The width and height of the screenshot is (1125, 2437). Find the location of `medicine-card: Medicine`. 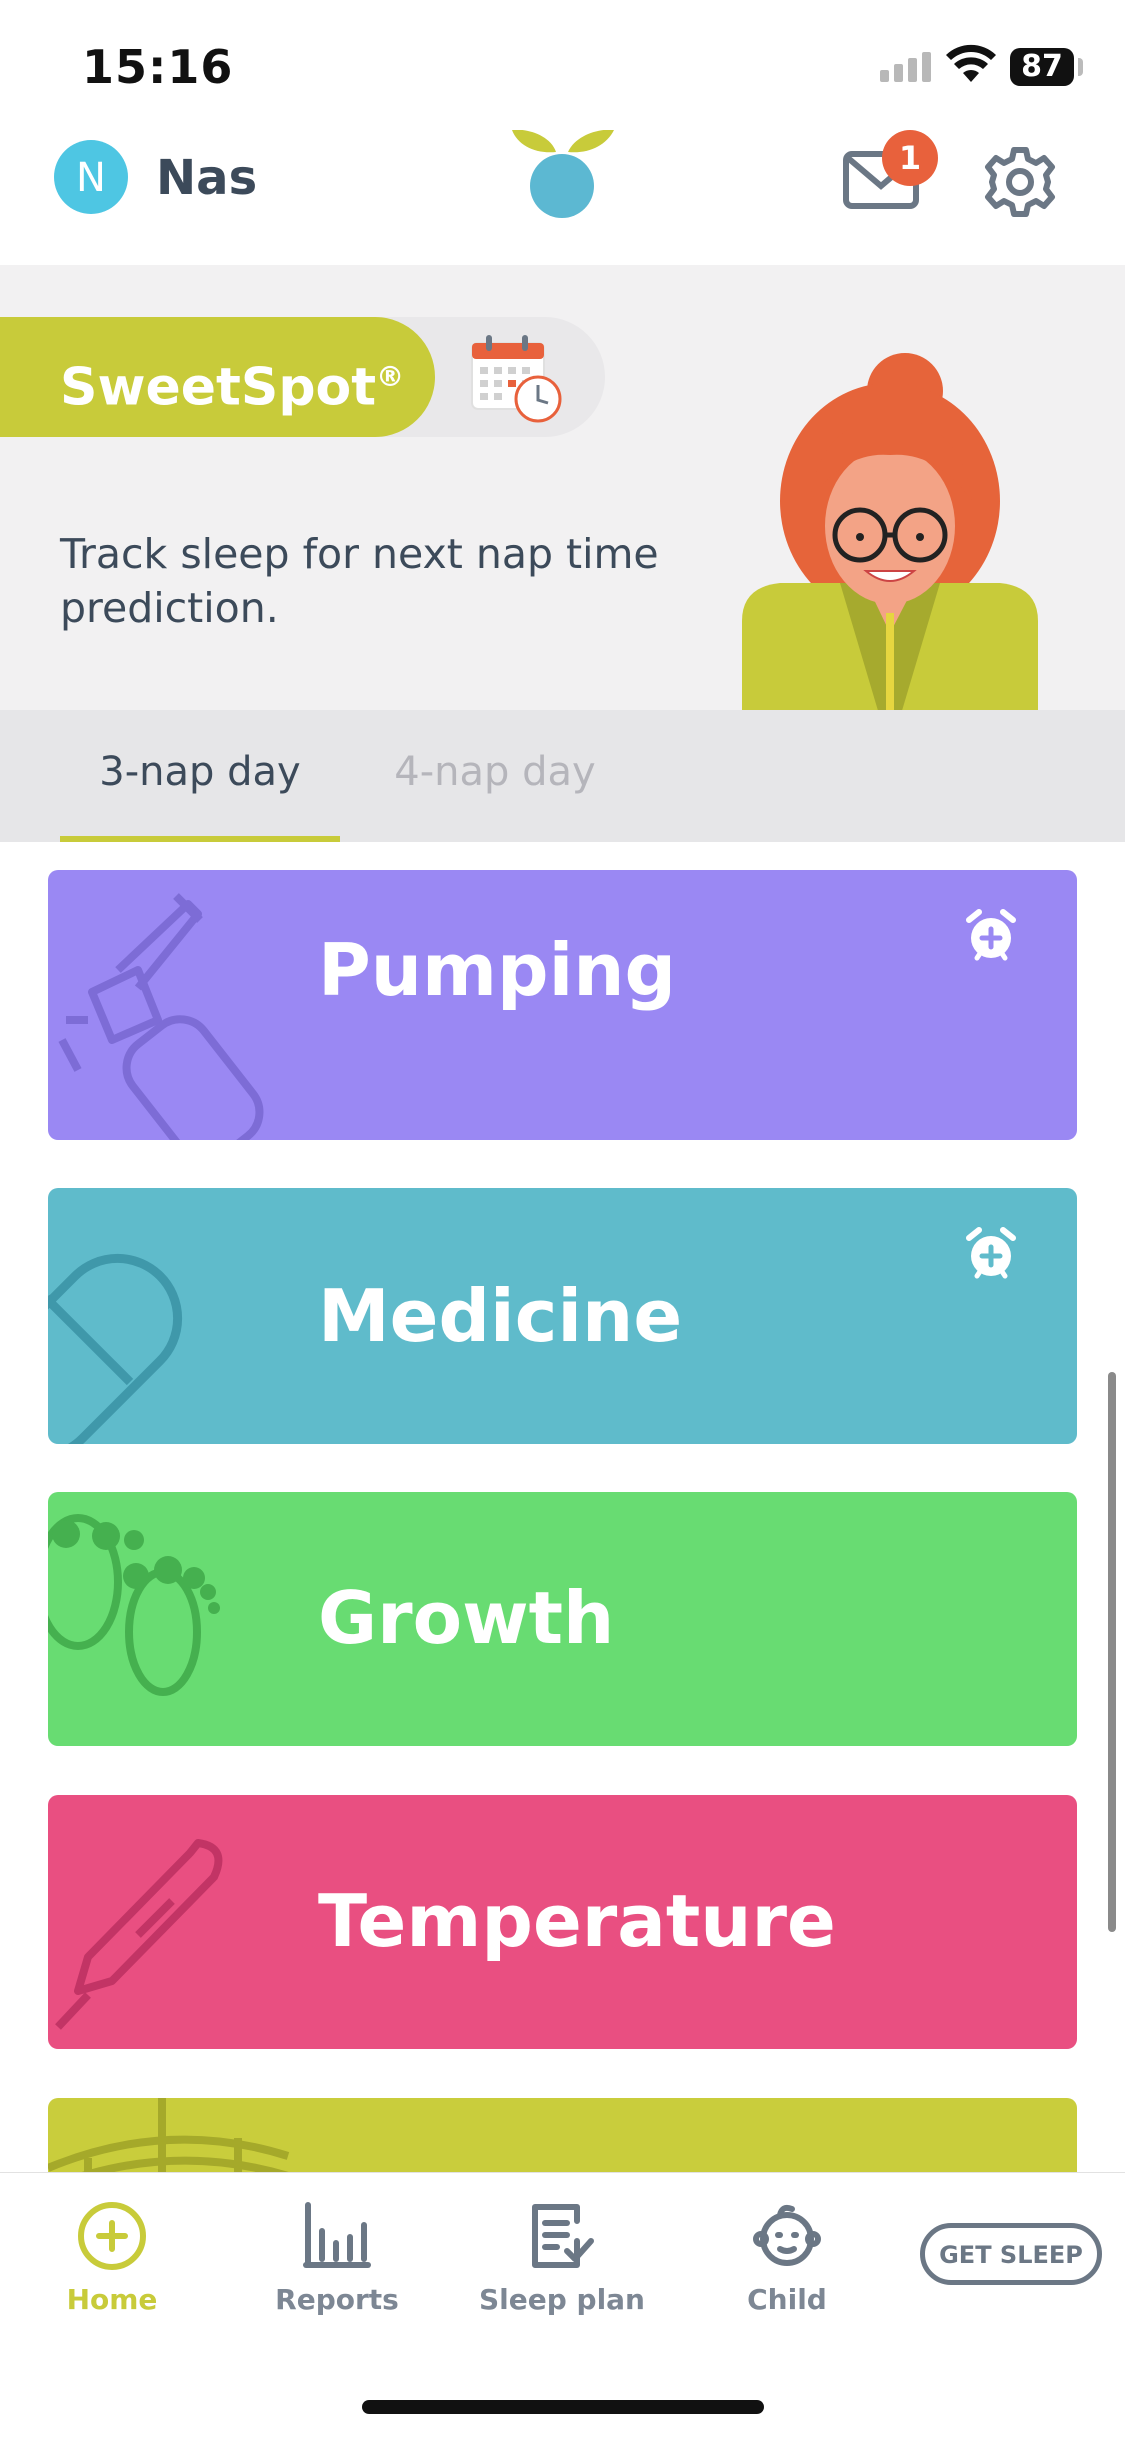

medicine-card: Medicine is located at coordinates (562, 1316).